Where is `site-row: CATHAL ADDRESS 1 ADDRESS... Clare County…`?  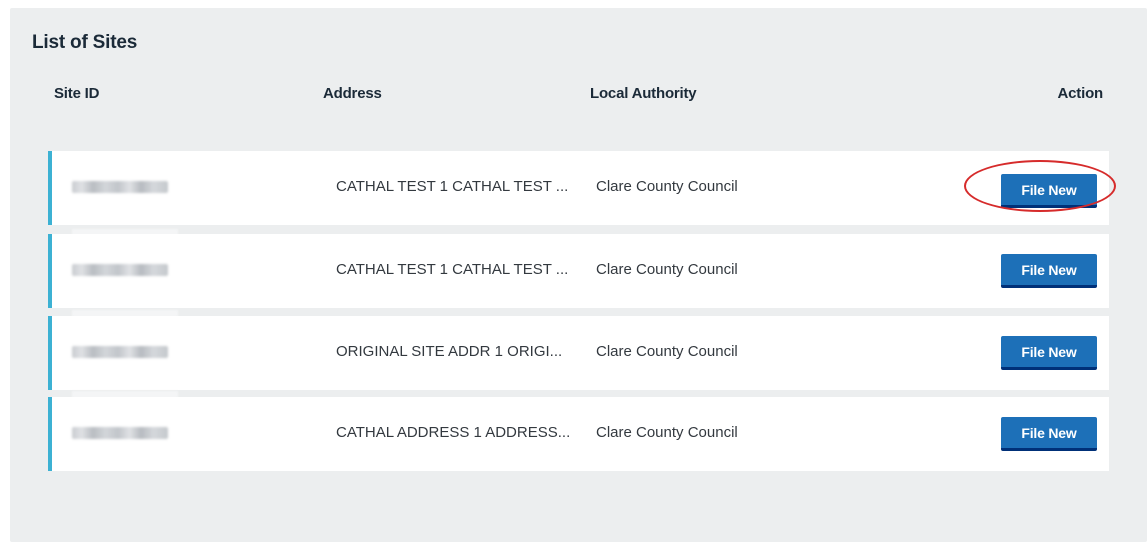 site-row: CATHAL ADDRESS 1 ADDRESS... Clare County… is located at coordinates (578, 434).